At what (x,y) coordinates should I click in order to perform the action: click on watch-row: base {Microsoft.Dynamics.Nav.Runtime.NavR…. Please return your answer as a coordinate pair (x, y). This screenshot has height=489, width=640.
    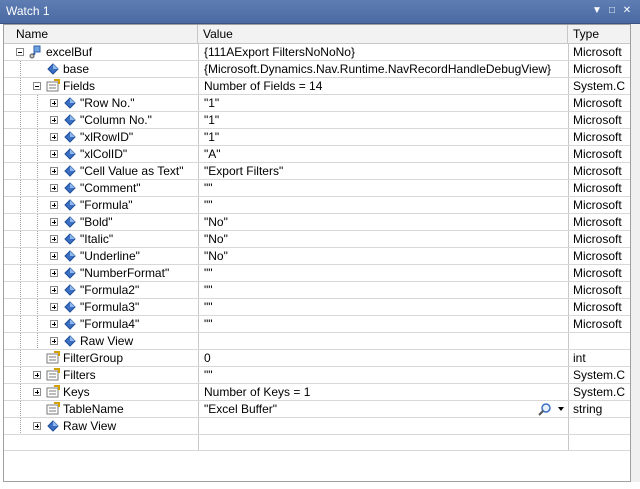
    Looking at the image, I should click on (317, 69).